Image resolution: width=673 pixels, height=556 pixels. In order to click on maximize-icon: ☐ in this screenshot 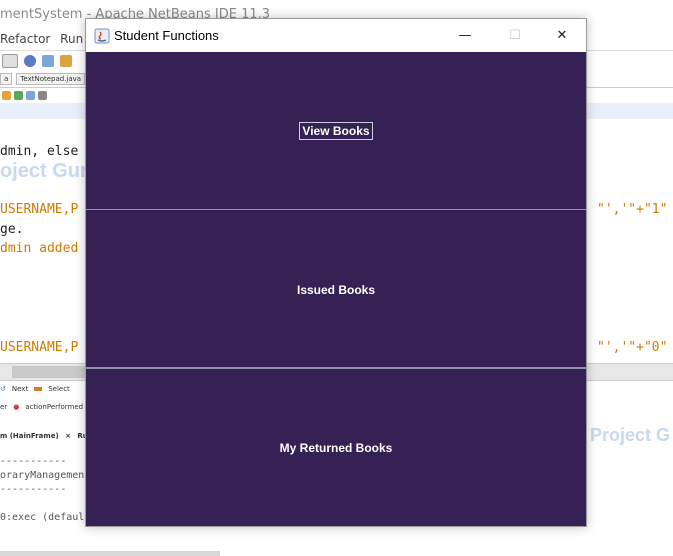, I will do `click(515, 35)`.